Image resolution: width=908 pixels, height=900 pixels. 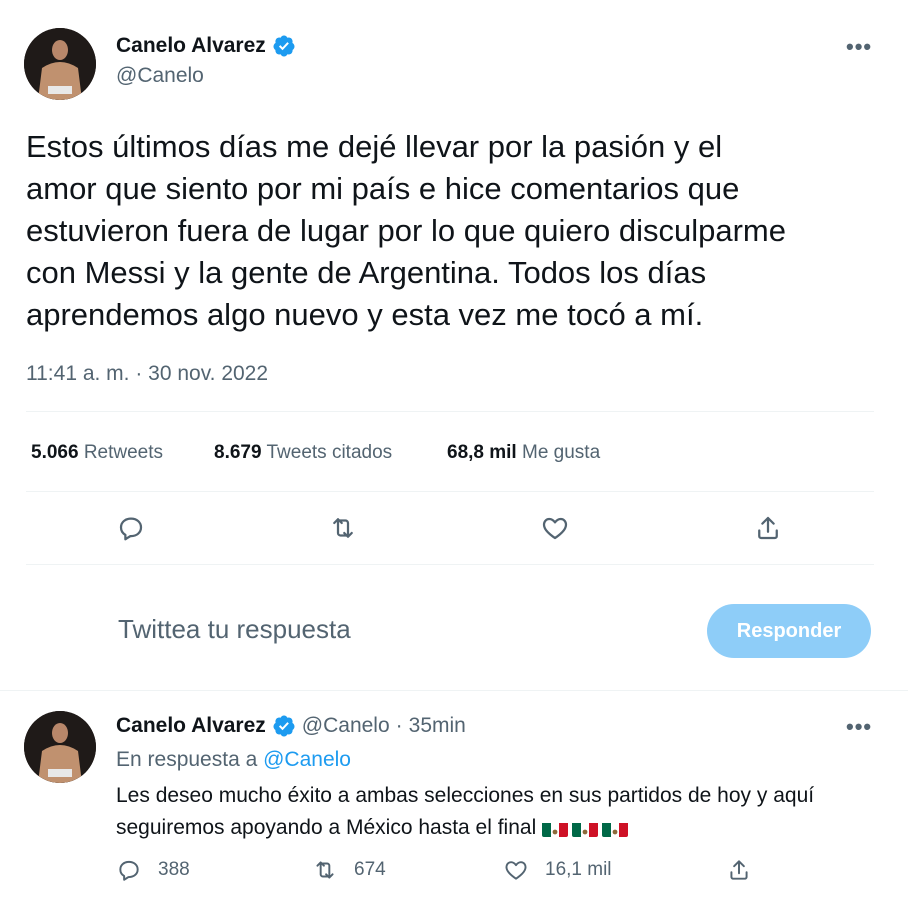 What do you see at coordinates (349, 870) in the screenshot?
I see `reply-retweet-action: 674` at bounding box center [349, 870].